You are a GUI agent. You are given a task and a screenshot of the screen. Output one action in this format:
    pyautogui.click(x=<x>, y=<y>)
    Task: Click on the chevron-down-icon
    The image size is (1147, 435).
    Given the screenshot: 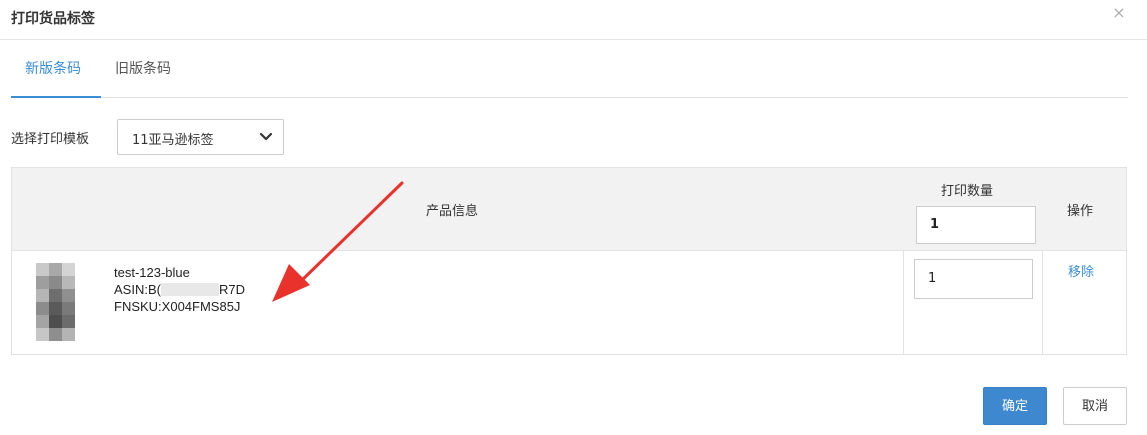 What is the action you would take?
    pyautogui.click(x=266, y=136)
    